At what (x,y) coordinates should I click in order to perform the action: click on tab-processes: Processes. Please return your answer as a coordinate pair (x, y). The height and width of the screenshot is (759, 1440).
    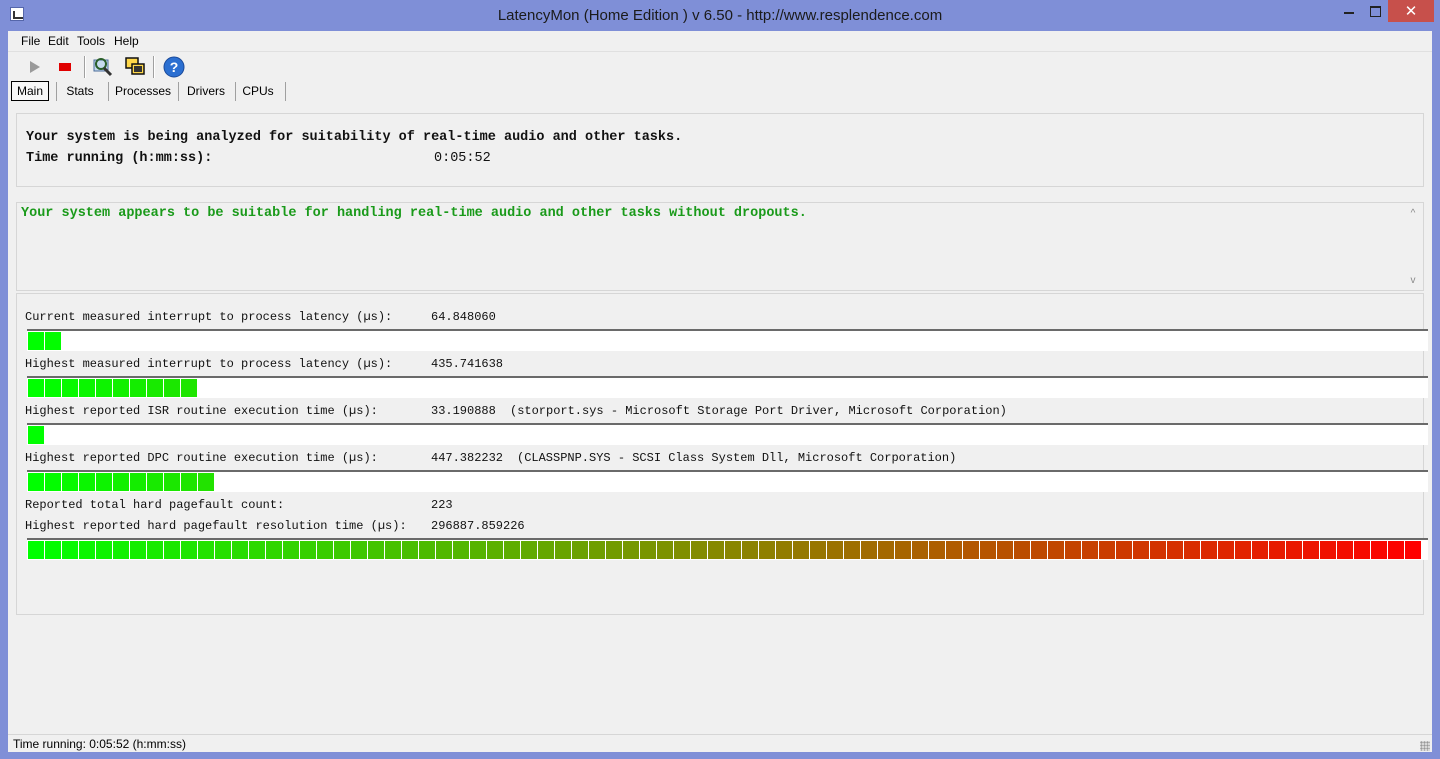
    Looking at the image, I should click on (143, 91).